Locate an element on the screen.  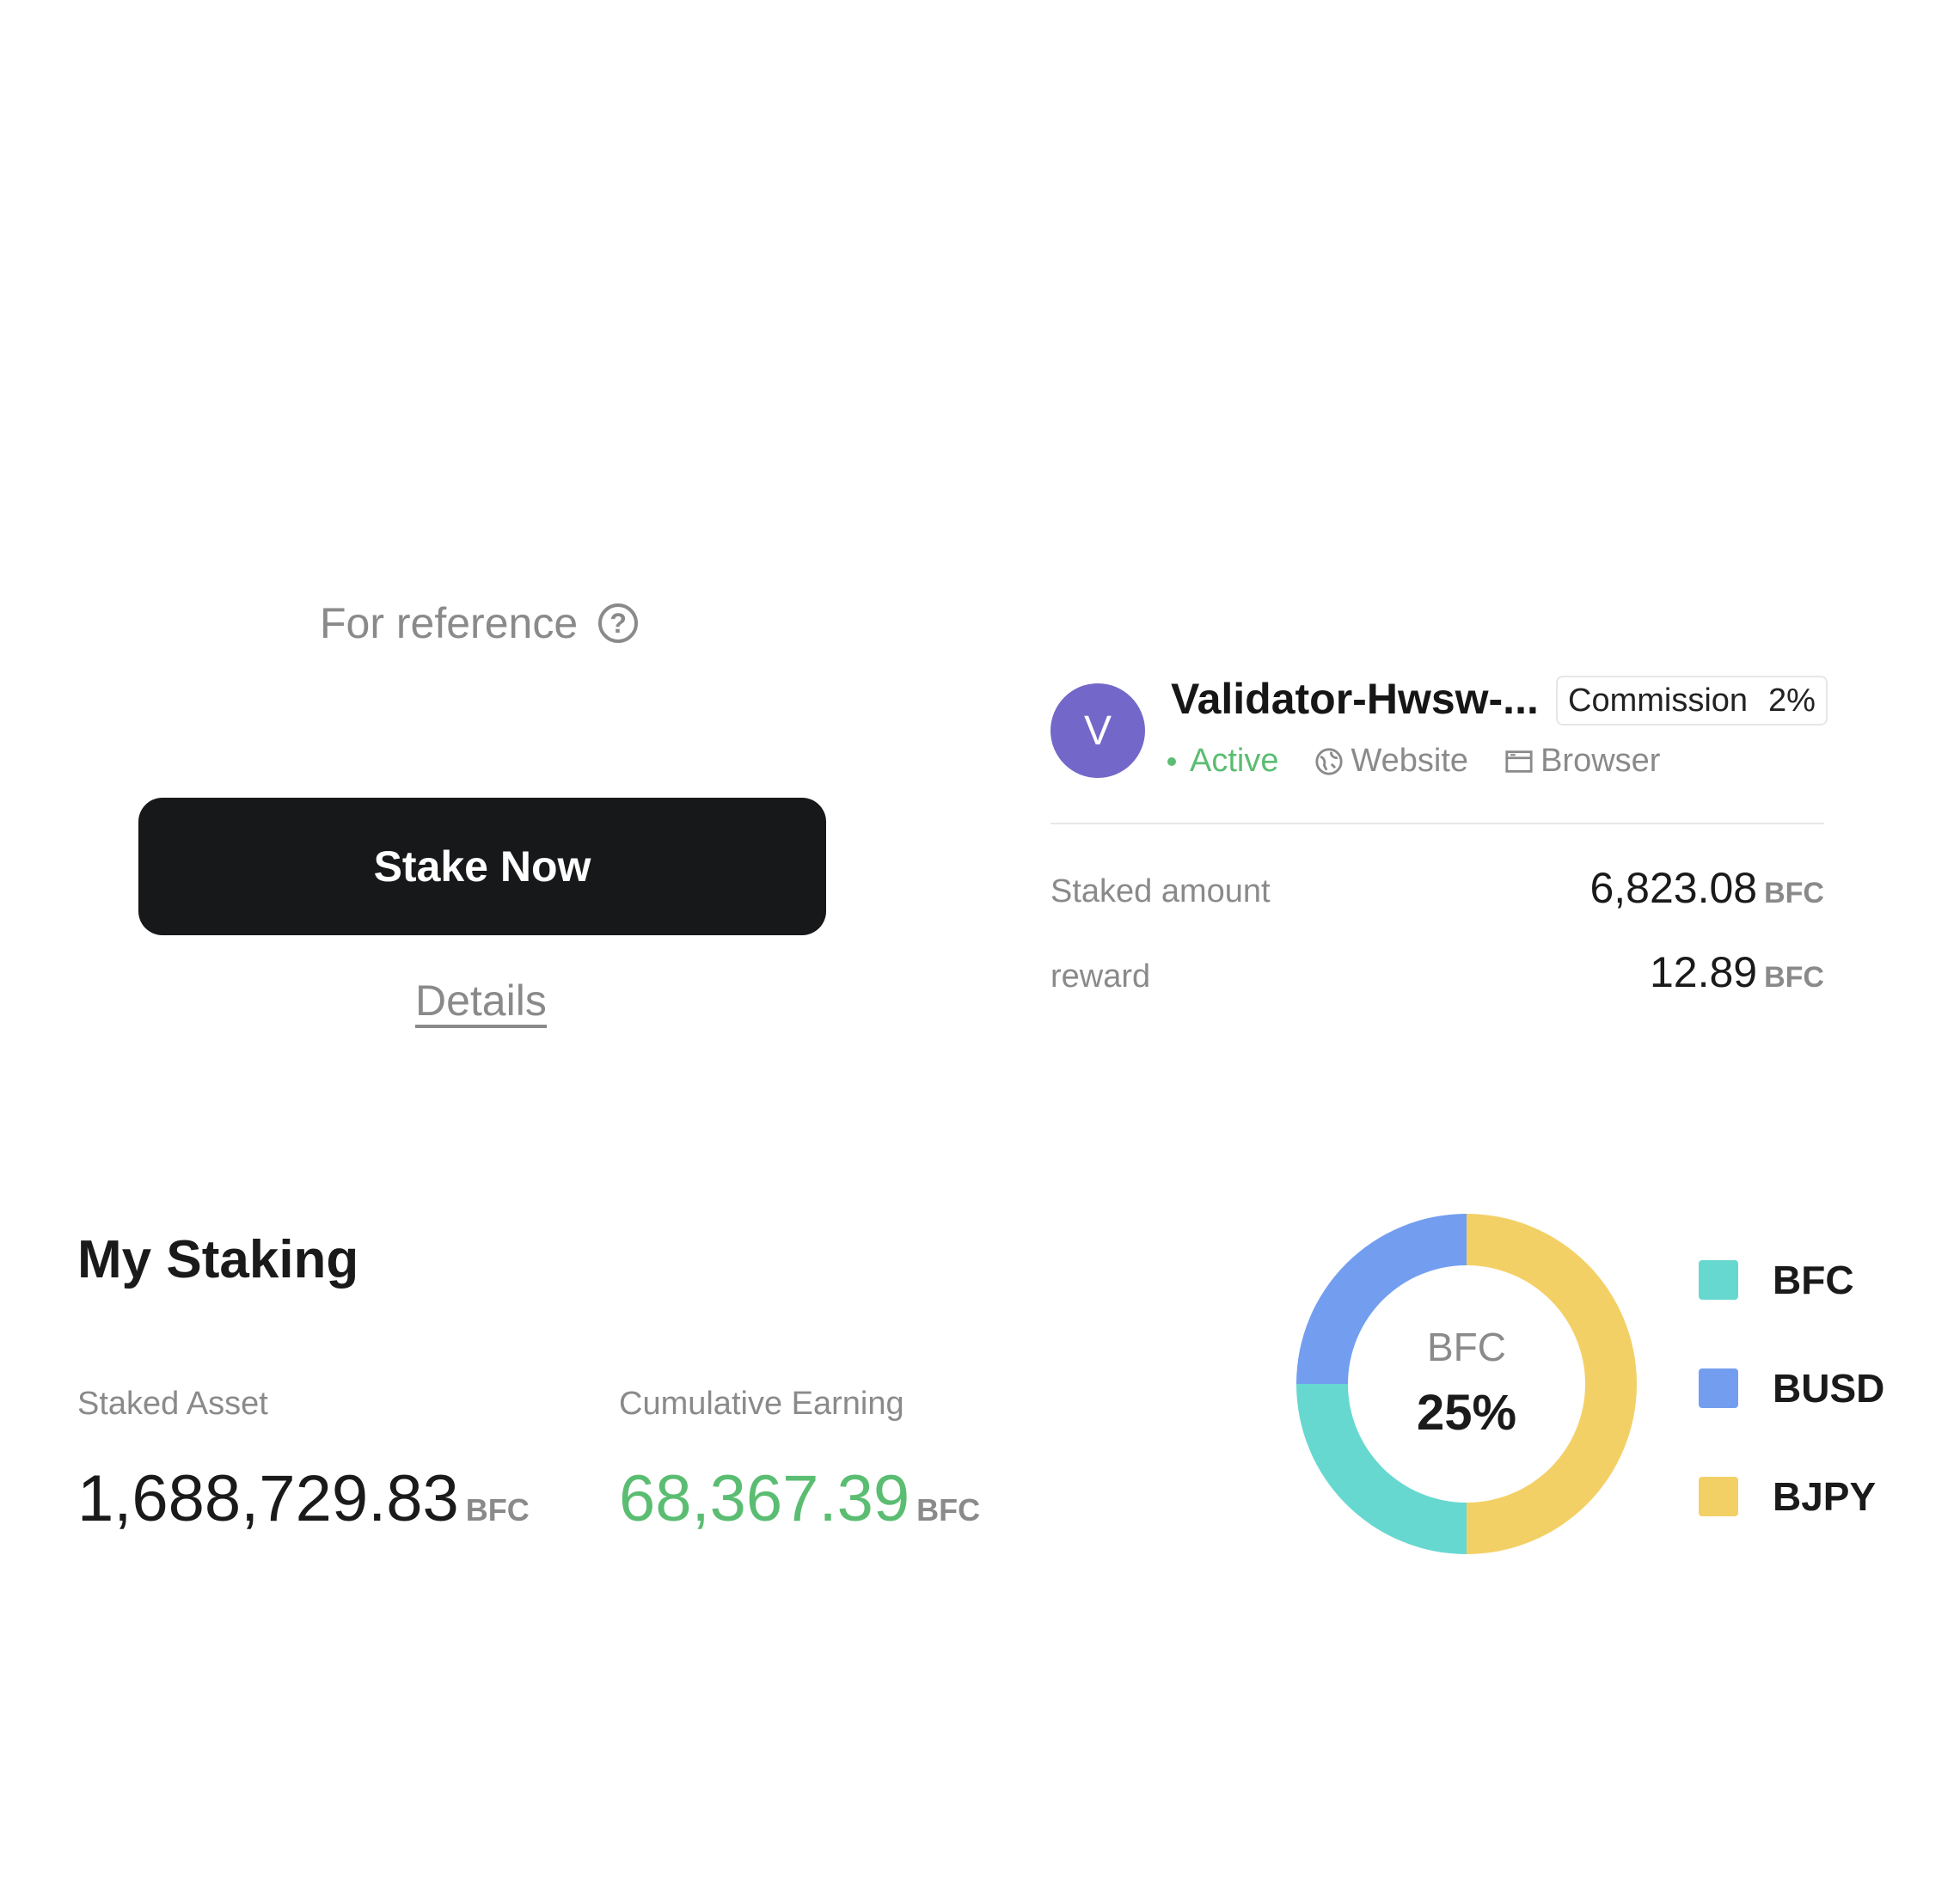
reward-unit: BFC is located at coordinates (1794, 977).